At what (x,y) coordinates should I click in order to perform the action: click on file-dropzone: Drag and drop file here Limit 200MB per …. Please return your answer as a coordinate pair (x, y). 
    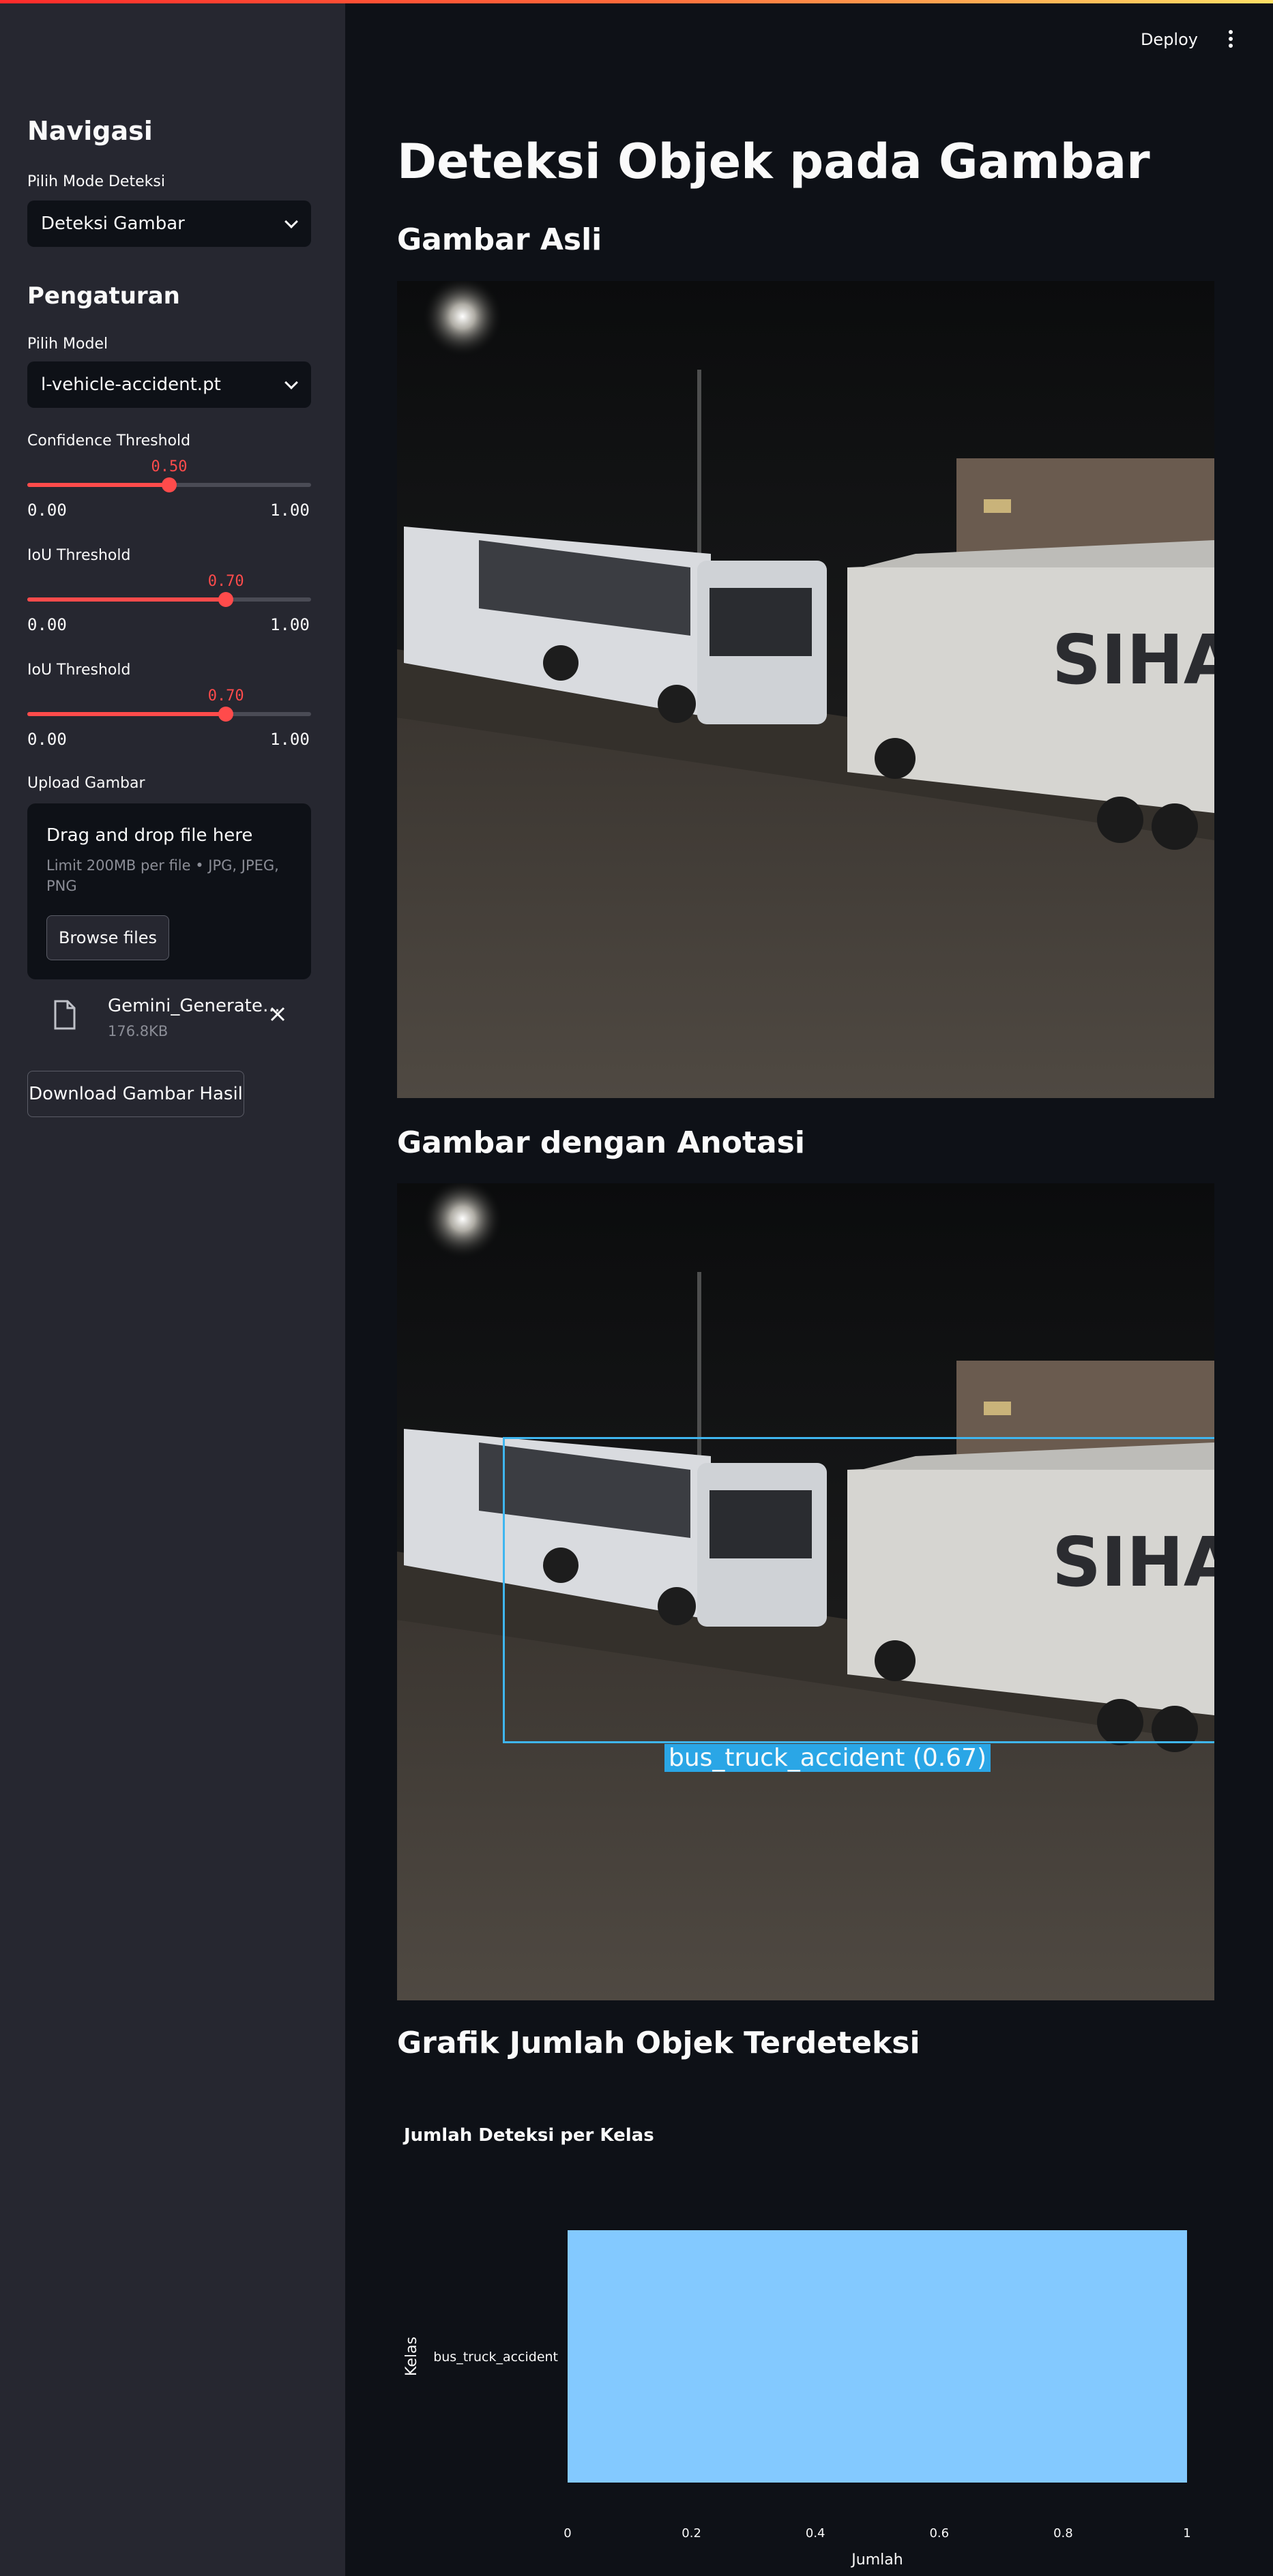
    Looking at the image, I should click on (169, 891).